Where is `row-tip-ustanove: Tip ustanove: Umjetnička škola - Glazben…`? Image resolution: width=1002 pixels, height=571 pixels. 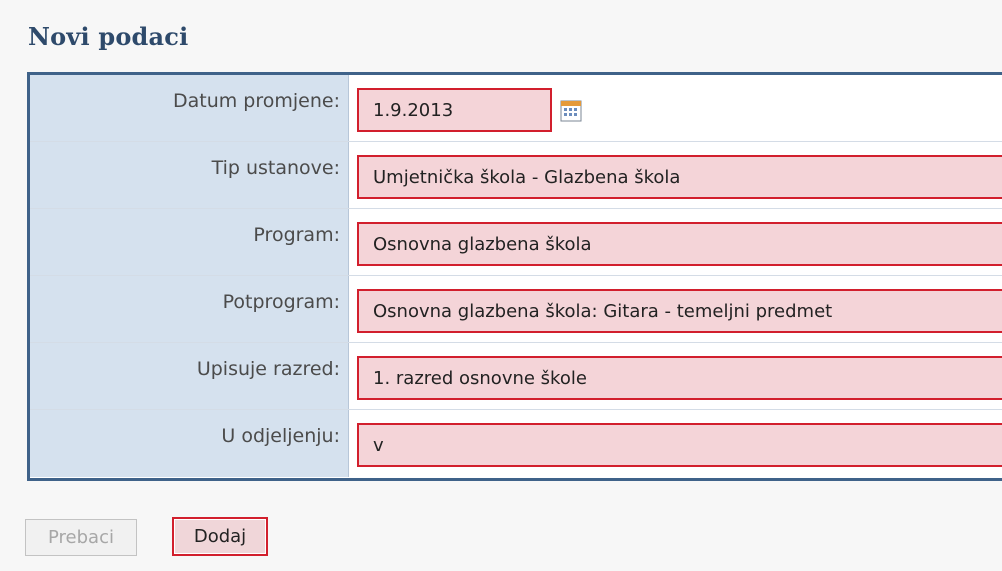
row-tip-ustanove: Tip ustanove: Umjetnička škola - Glazben… is located at coordinates (516, 175).